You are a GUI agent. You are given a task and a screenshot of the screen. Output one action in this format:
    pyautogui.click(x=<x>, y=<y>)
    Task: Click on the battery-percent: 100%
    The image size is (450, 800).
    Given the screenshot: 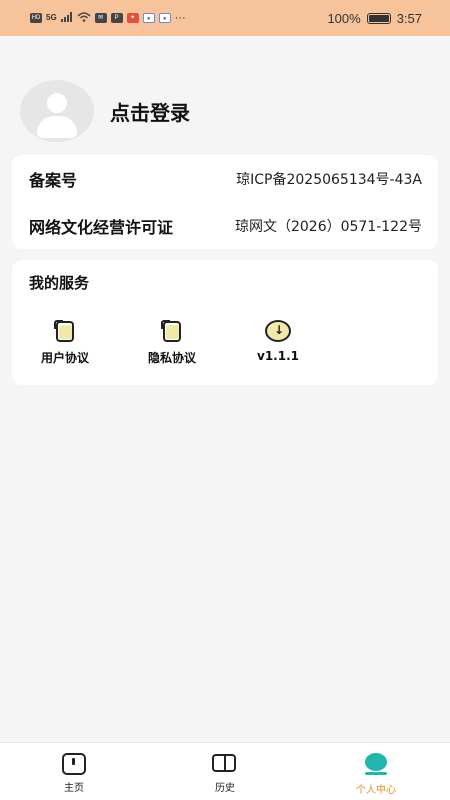 What is the action you would take?
    pyautogui.click(x=344, y=18)
    